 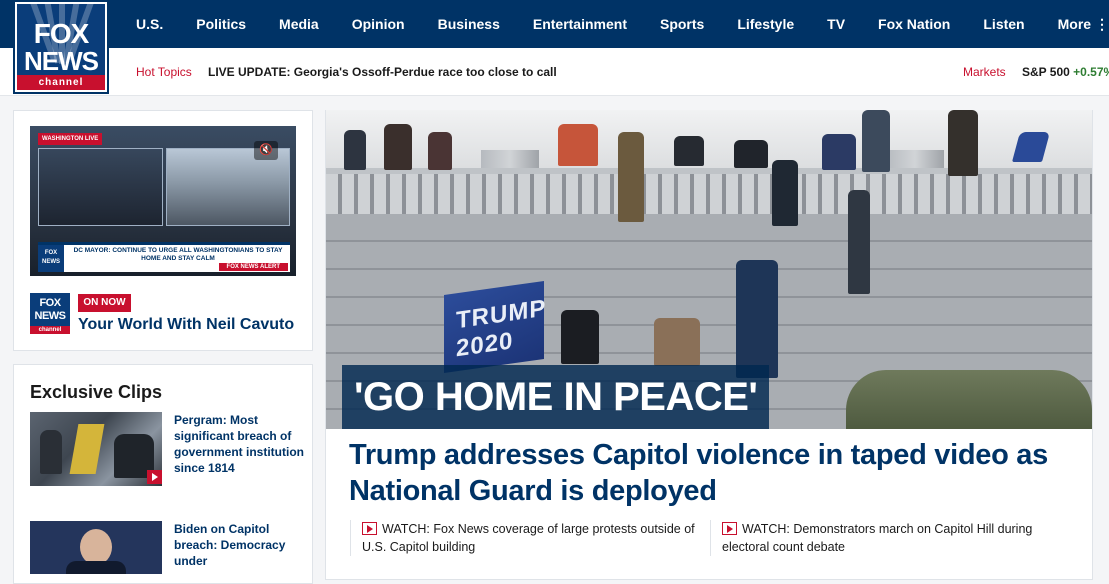 What do you see at coordinates (51, 258) in the screenshot?
I see `video-fox-logo: FOX NEWS` at bounding box center [51, 258].